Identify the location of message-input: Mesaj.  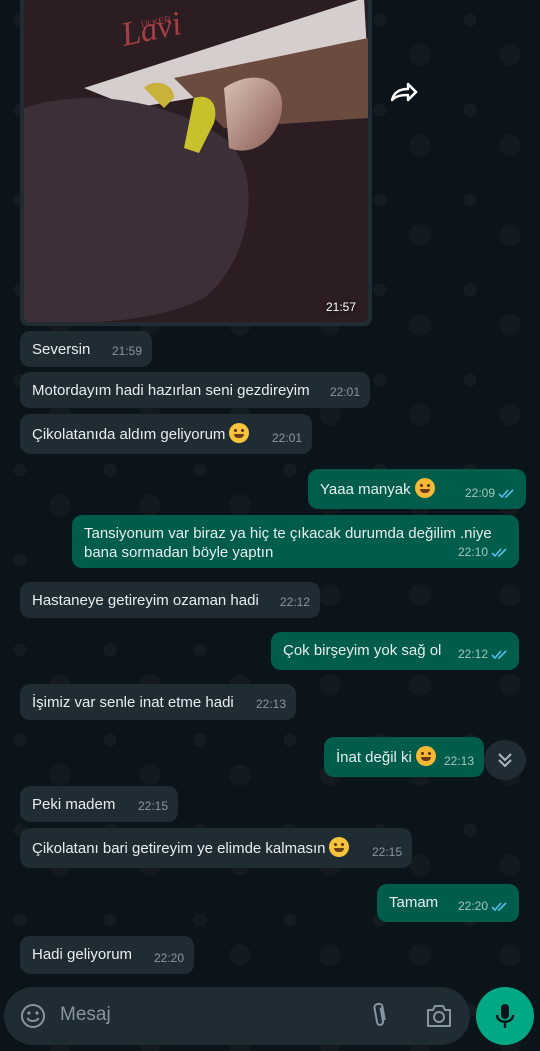
(85, 1015).